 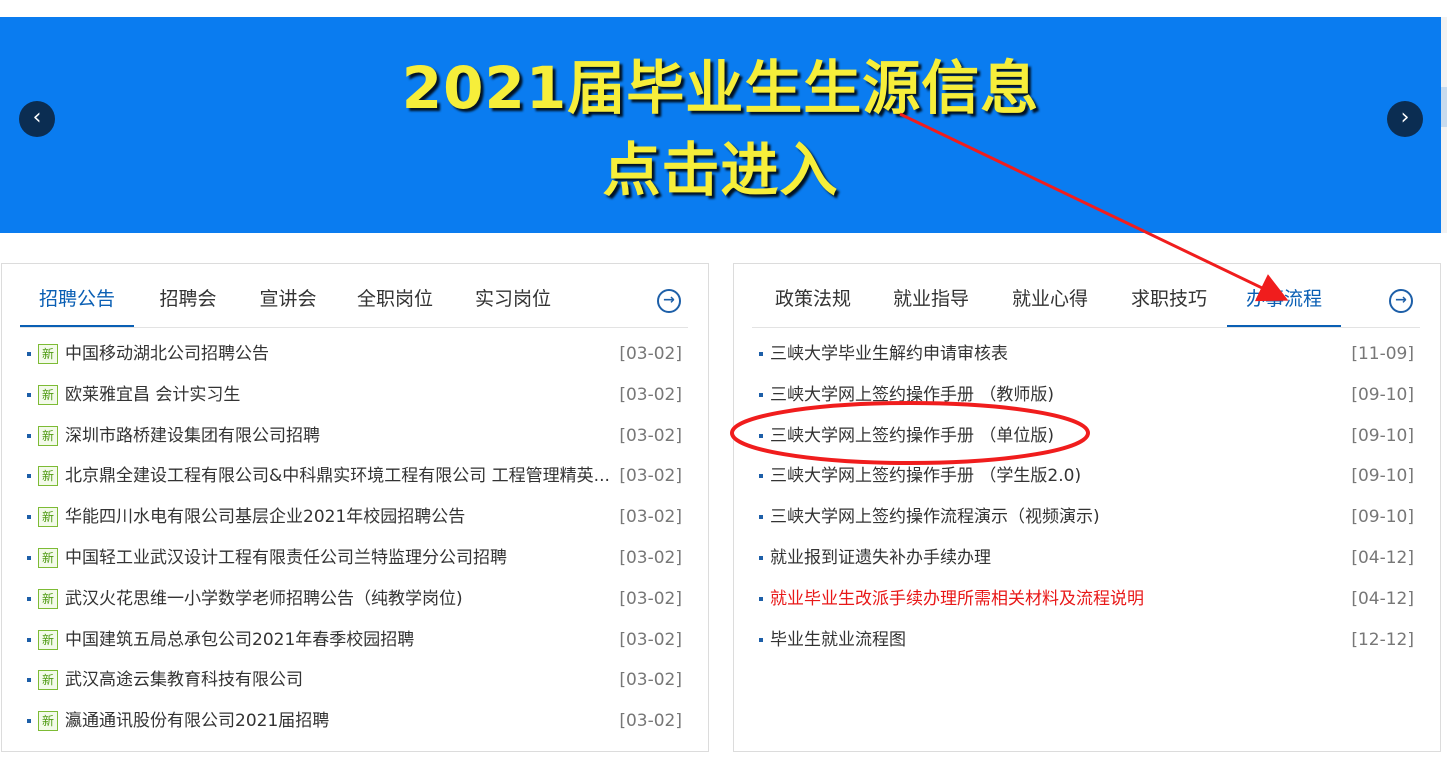 What do you see at coordinates (337, 354) in the screenshot?
I see `item-title: 中国移动湖北公司招聘公告` at bounding box center [337, 354].